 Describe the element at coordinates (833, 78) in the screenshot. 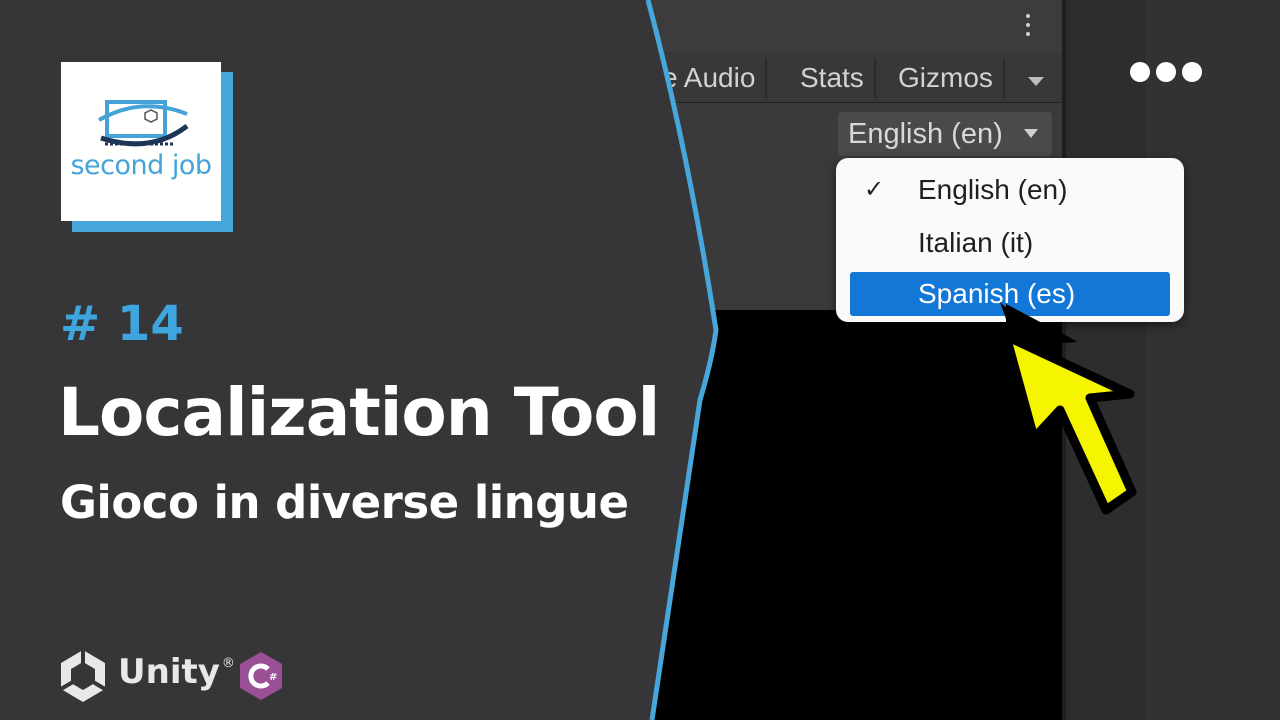

I see `stats-button: Stats` at that location.